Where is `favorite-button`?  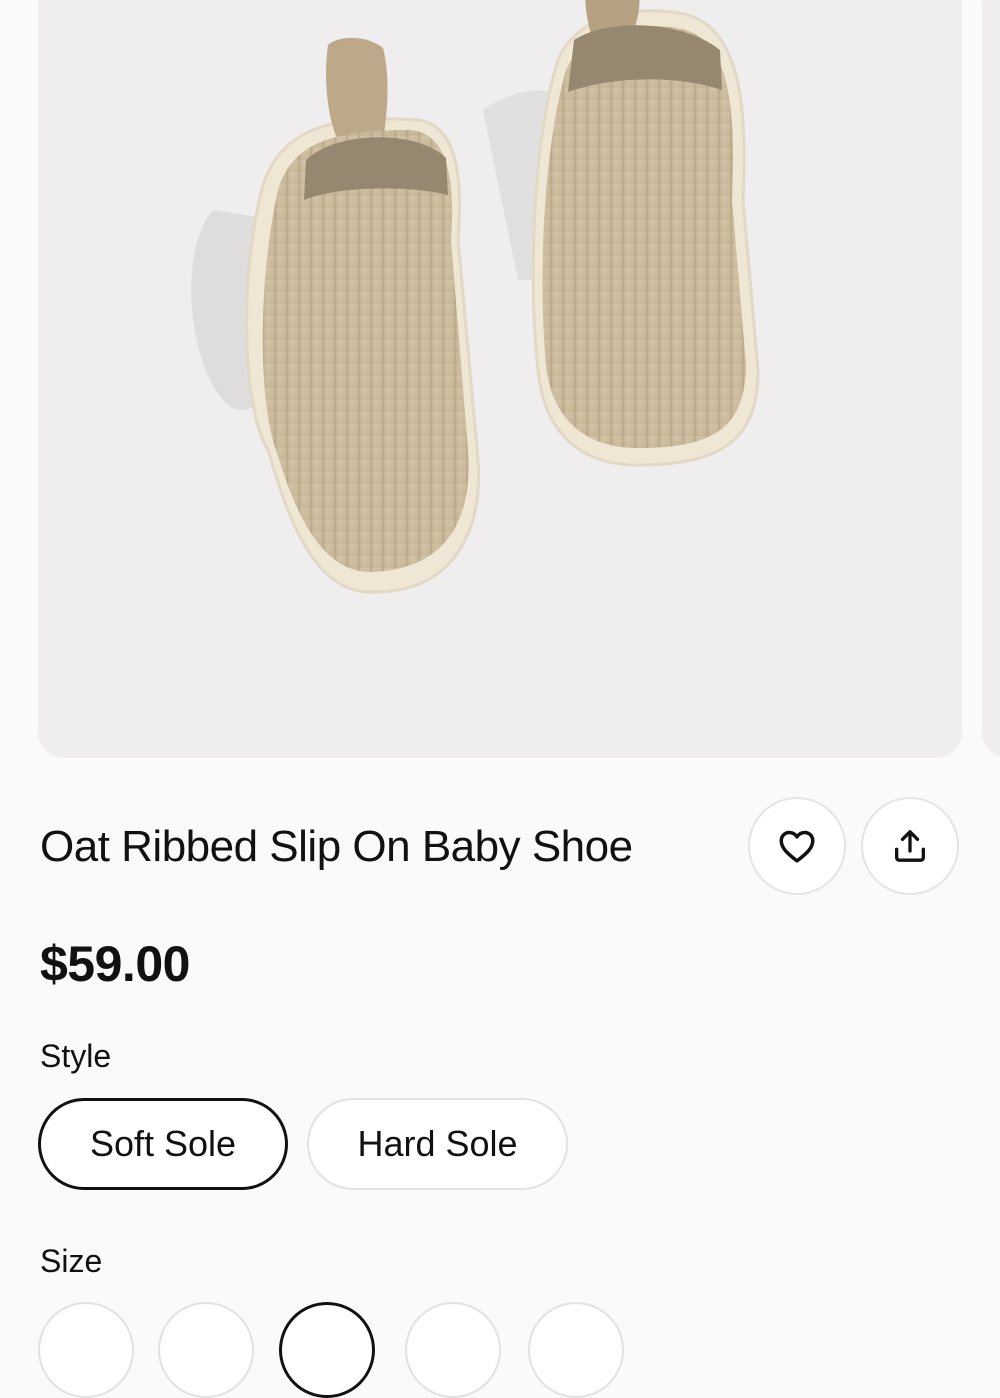
favorite-button is located at coordinates (797, 846).